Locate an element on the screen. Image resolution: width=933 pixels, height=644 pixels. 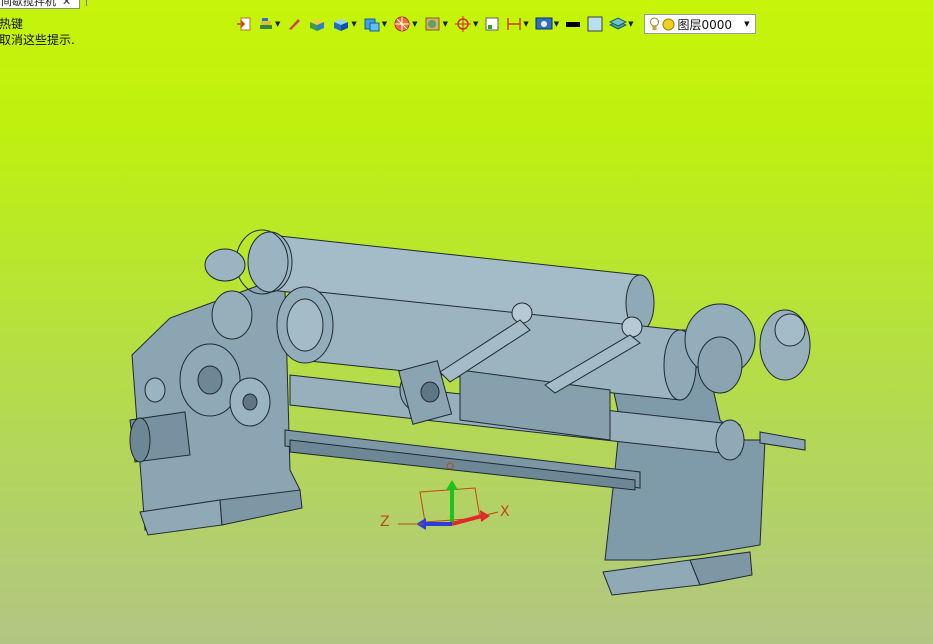
view-toolbar: ▼ ▼ ▼ ▼ ▼ ▼ ▼ ▼ ▼ 图层0000 ▼ is located at coordinates (496, 24).